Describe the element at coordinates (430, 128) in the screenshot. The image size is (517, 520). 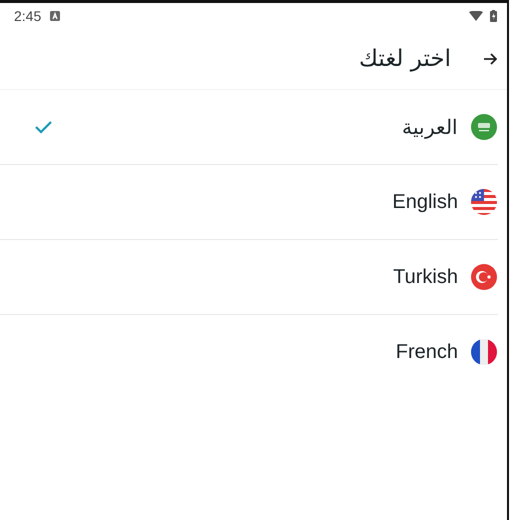
I see `language-name: العربية` at that location.